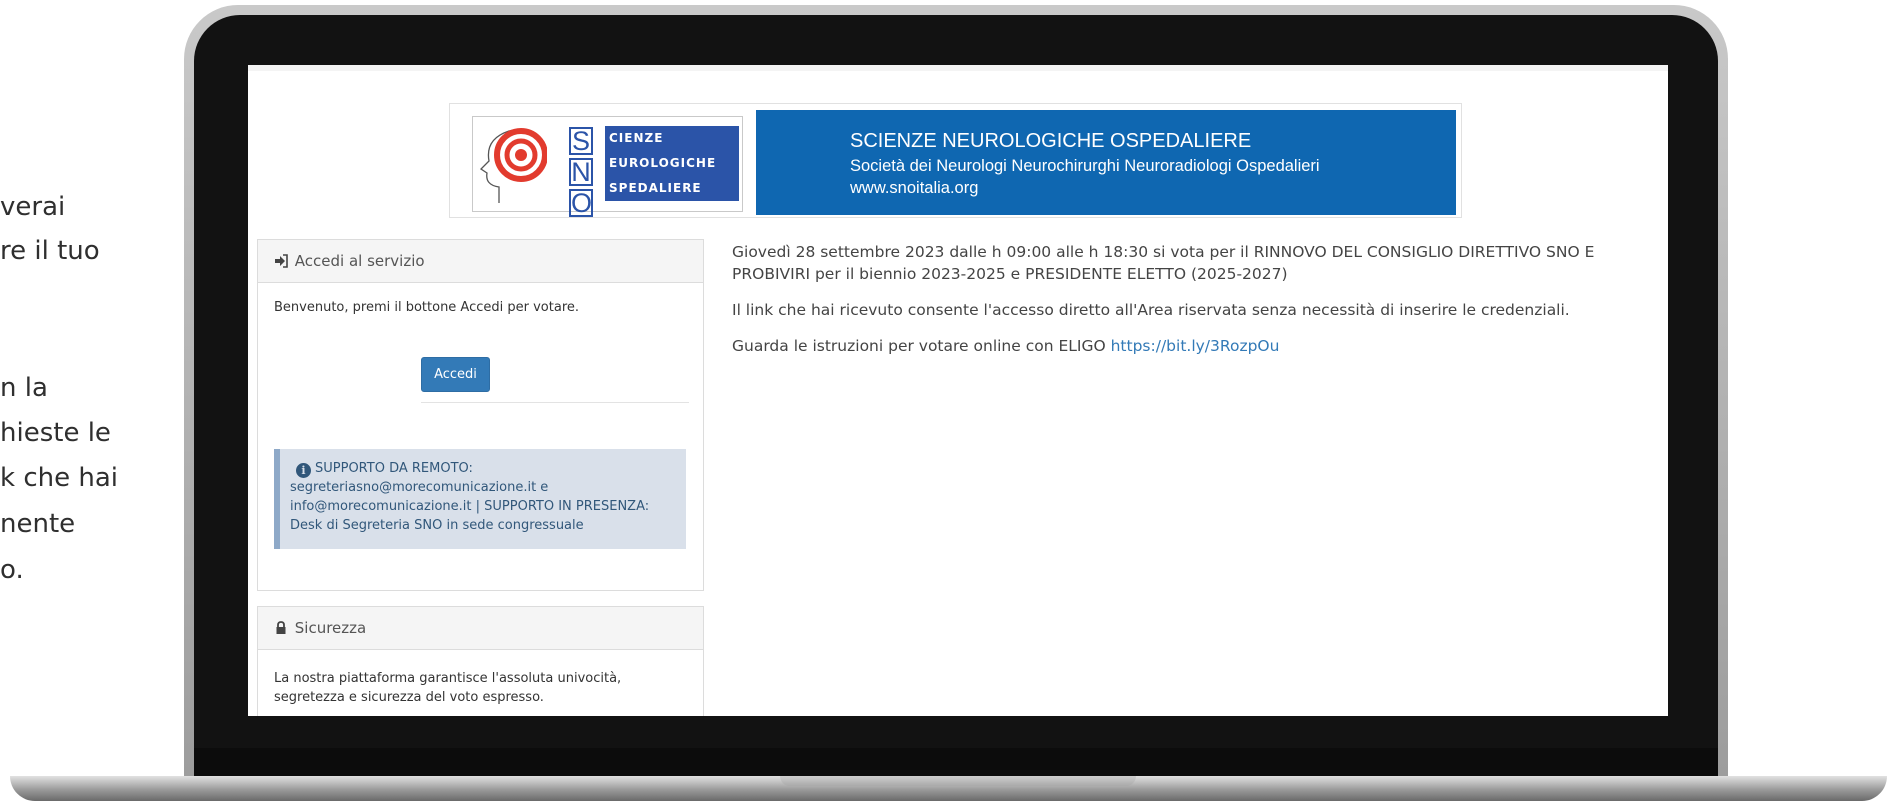 This screenshot has width=1887, height=803. What do you see at coordinates (914, 188) in the screenshot?
I see `banner-url: www.snoitalia.org` at bounding box center [914, 188].